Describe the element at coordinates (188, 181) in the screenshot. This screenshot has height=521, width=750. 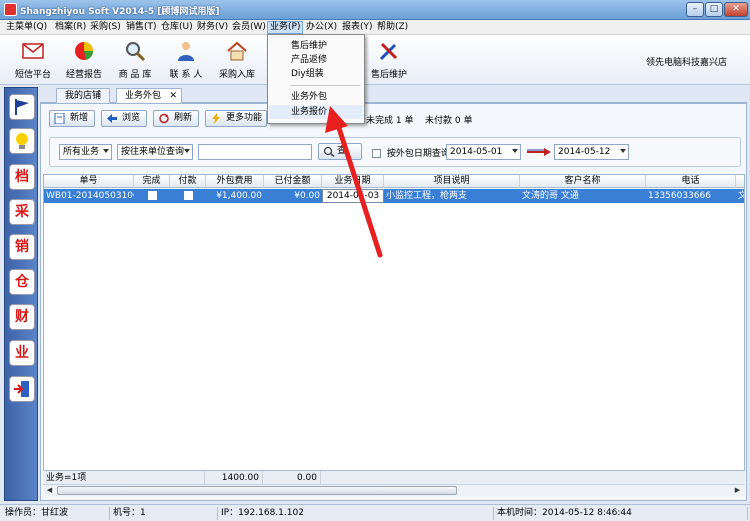
I see `column-header-paid-flag: 付款` at that location.